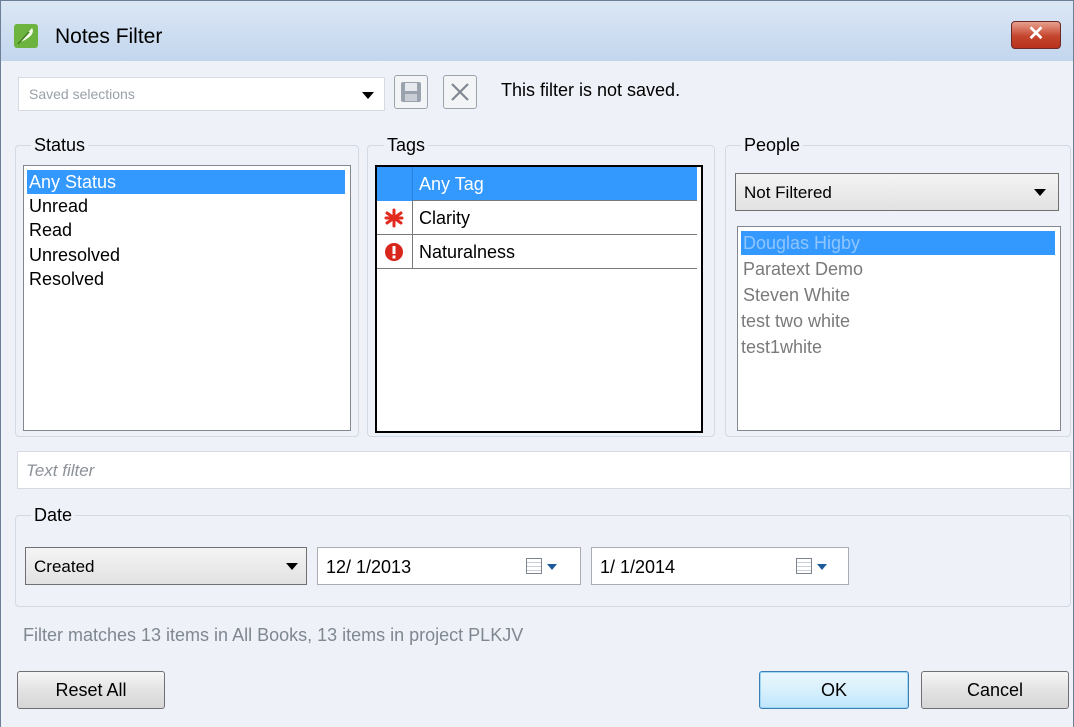  What do you see at coordinates (795, 295) in the screenshot?
I see `people-item: Steven White` at bounding box center [795, 295].